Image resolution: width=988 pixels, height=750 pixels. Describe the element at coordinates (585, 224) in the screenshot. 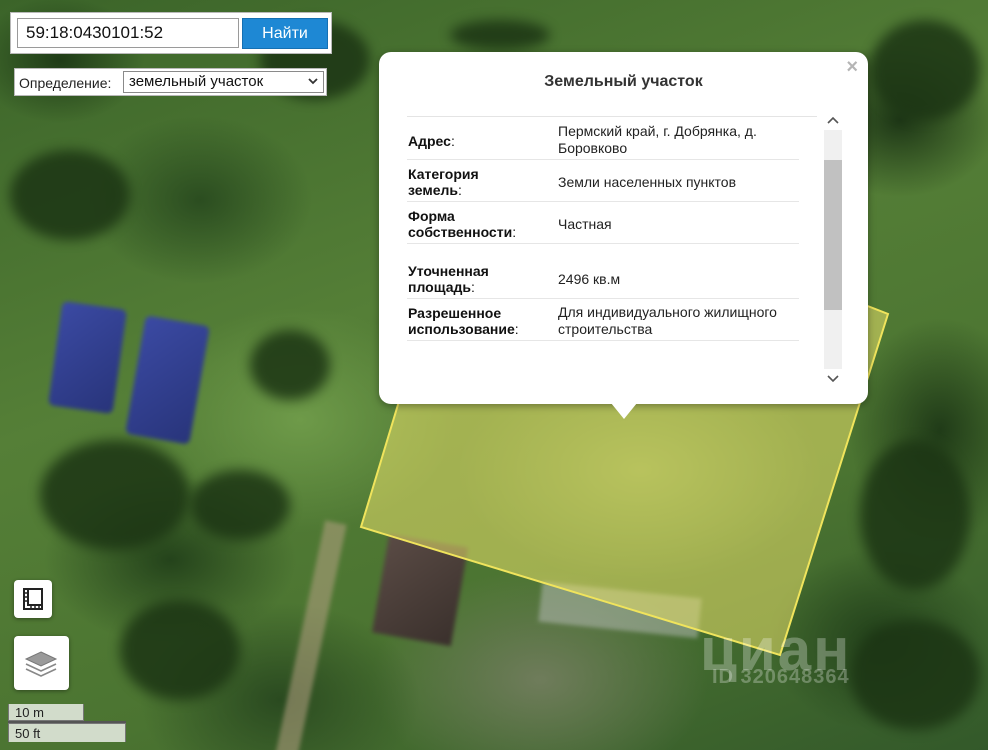

I see `info-value: Частная` at that location.